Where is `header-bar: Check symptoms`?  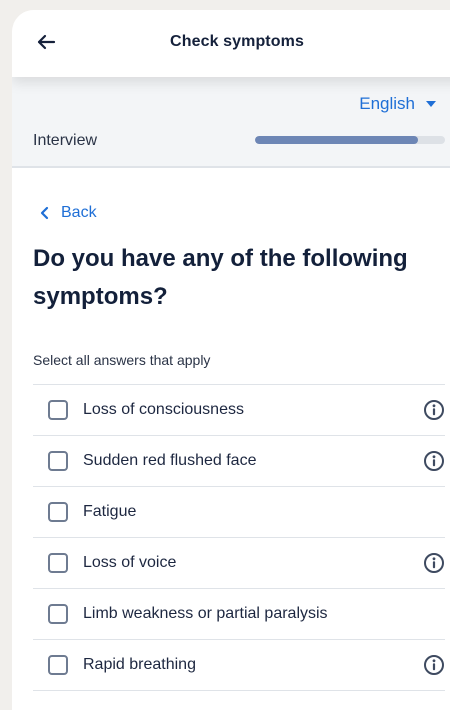 header-bar: Check symptoms is located at coordinates (231, 43).